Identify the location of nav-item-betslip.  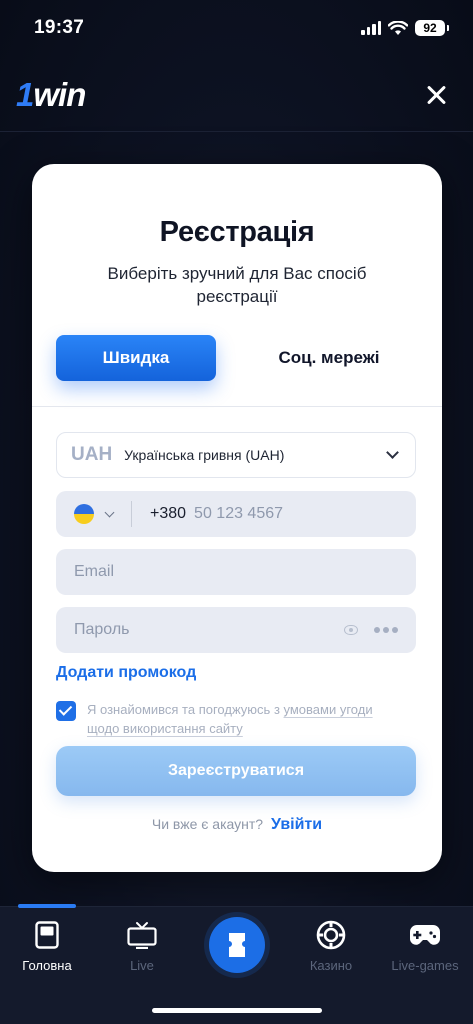
(237, 945).